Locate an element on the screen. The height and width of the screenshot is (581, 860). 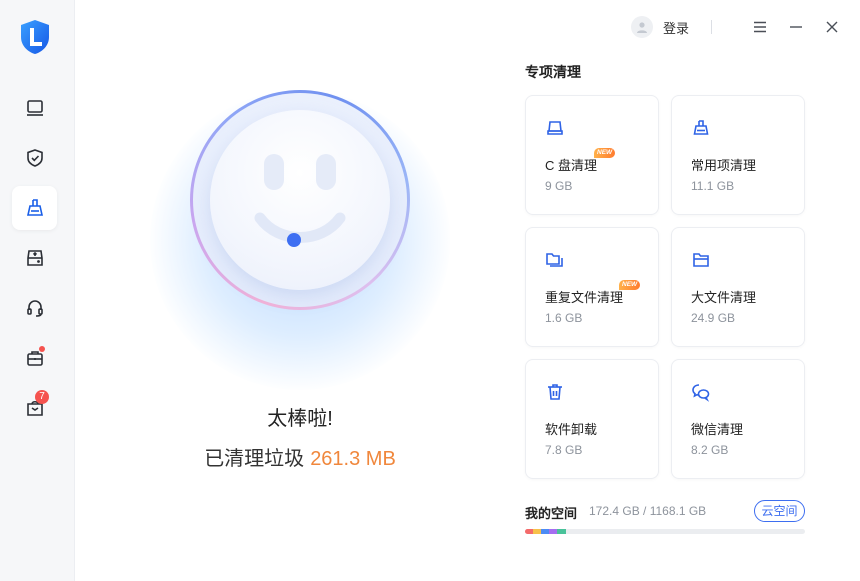
hard-drive-icon is located at coordinates (34, 258).